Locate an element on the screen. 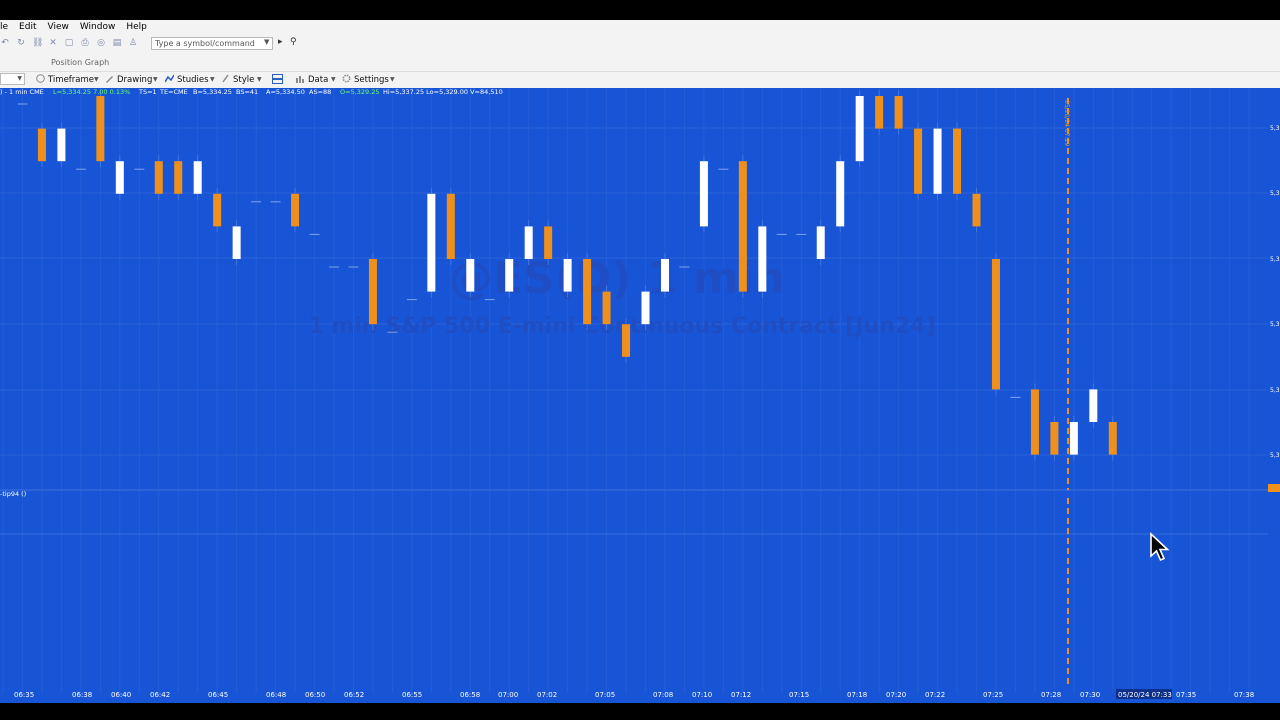 Image resolution: width=1280 pixels, height=720 pixels. settings-label: Settings is located at coordinates (371, 80).